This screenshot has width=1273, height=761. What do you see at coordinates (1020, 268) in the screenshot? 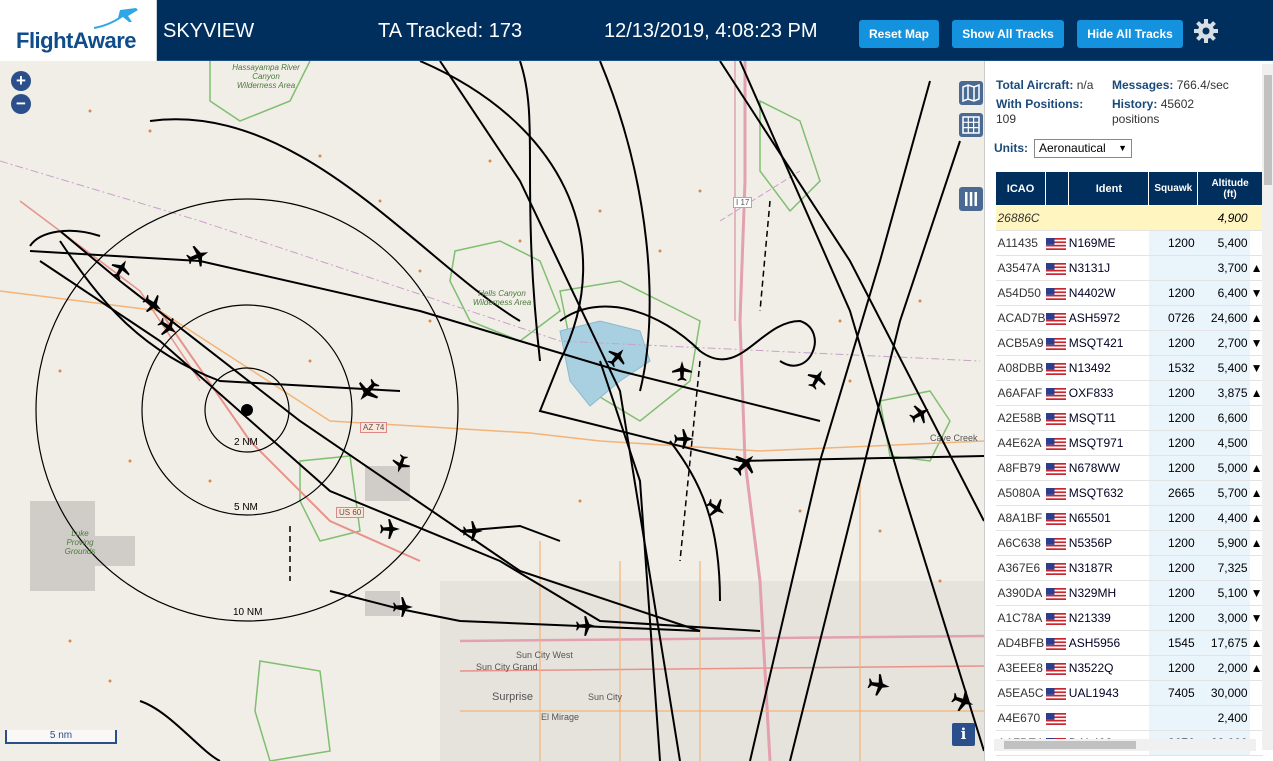
I see `cell-icao: A3547A` at bounding box center [1020, 268].